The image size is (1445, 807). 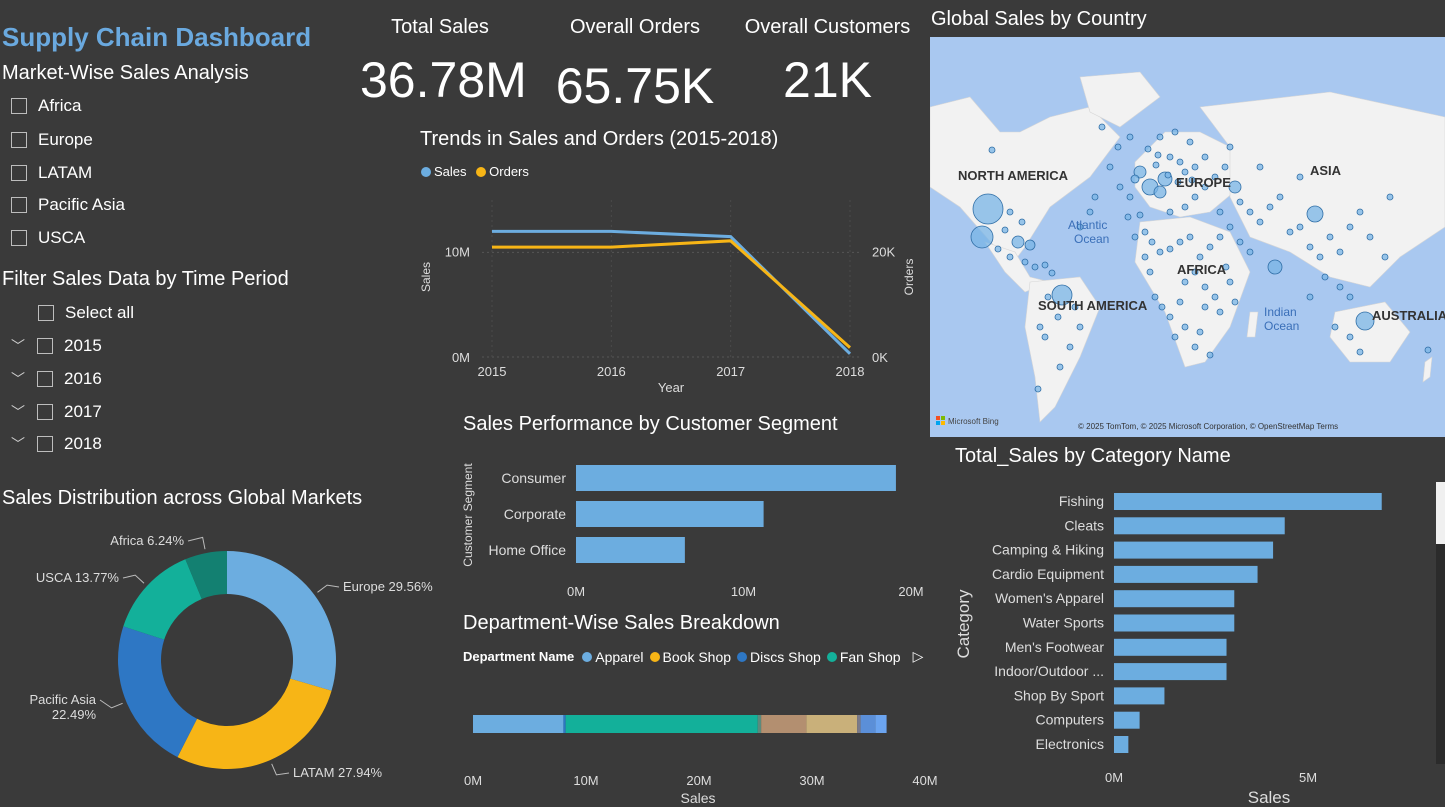 What do you see at coordinates (779, 657) in the screenshot?
I see `legend-item-discs-shop: Discs Shop` at bounding box center [779, 657].